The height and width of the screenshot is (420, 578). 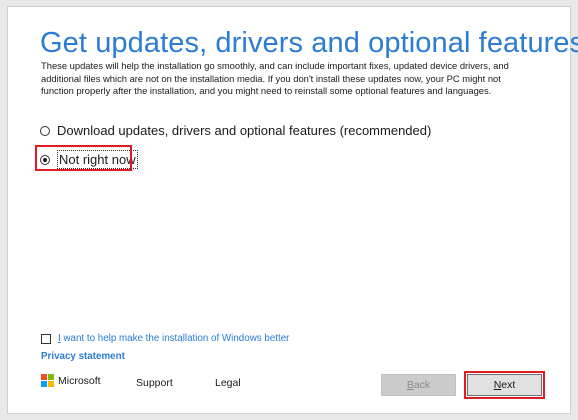 What do you see at coordinates (228, 383) in the screenshot?
I see `legal-link: Legal` at bounding box center [228, 383].